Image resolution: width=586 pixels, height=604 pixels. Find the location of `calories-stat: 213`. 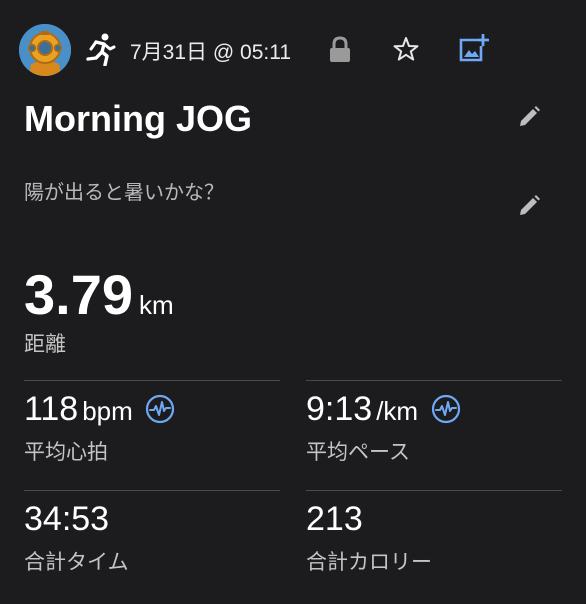

calories-stat: 213 is located at coordinates (334, 519).